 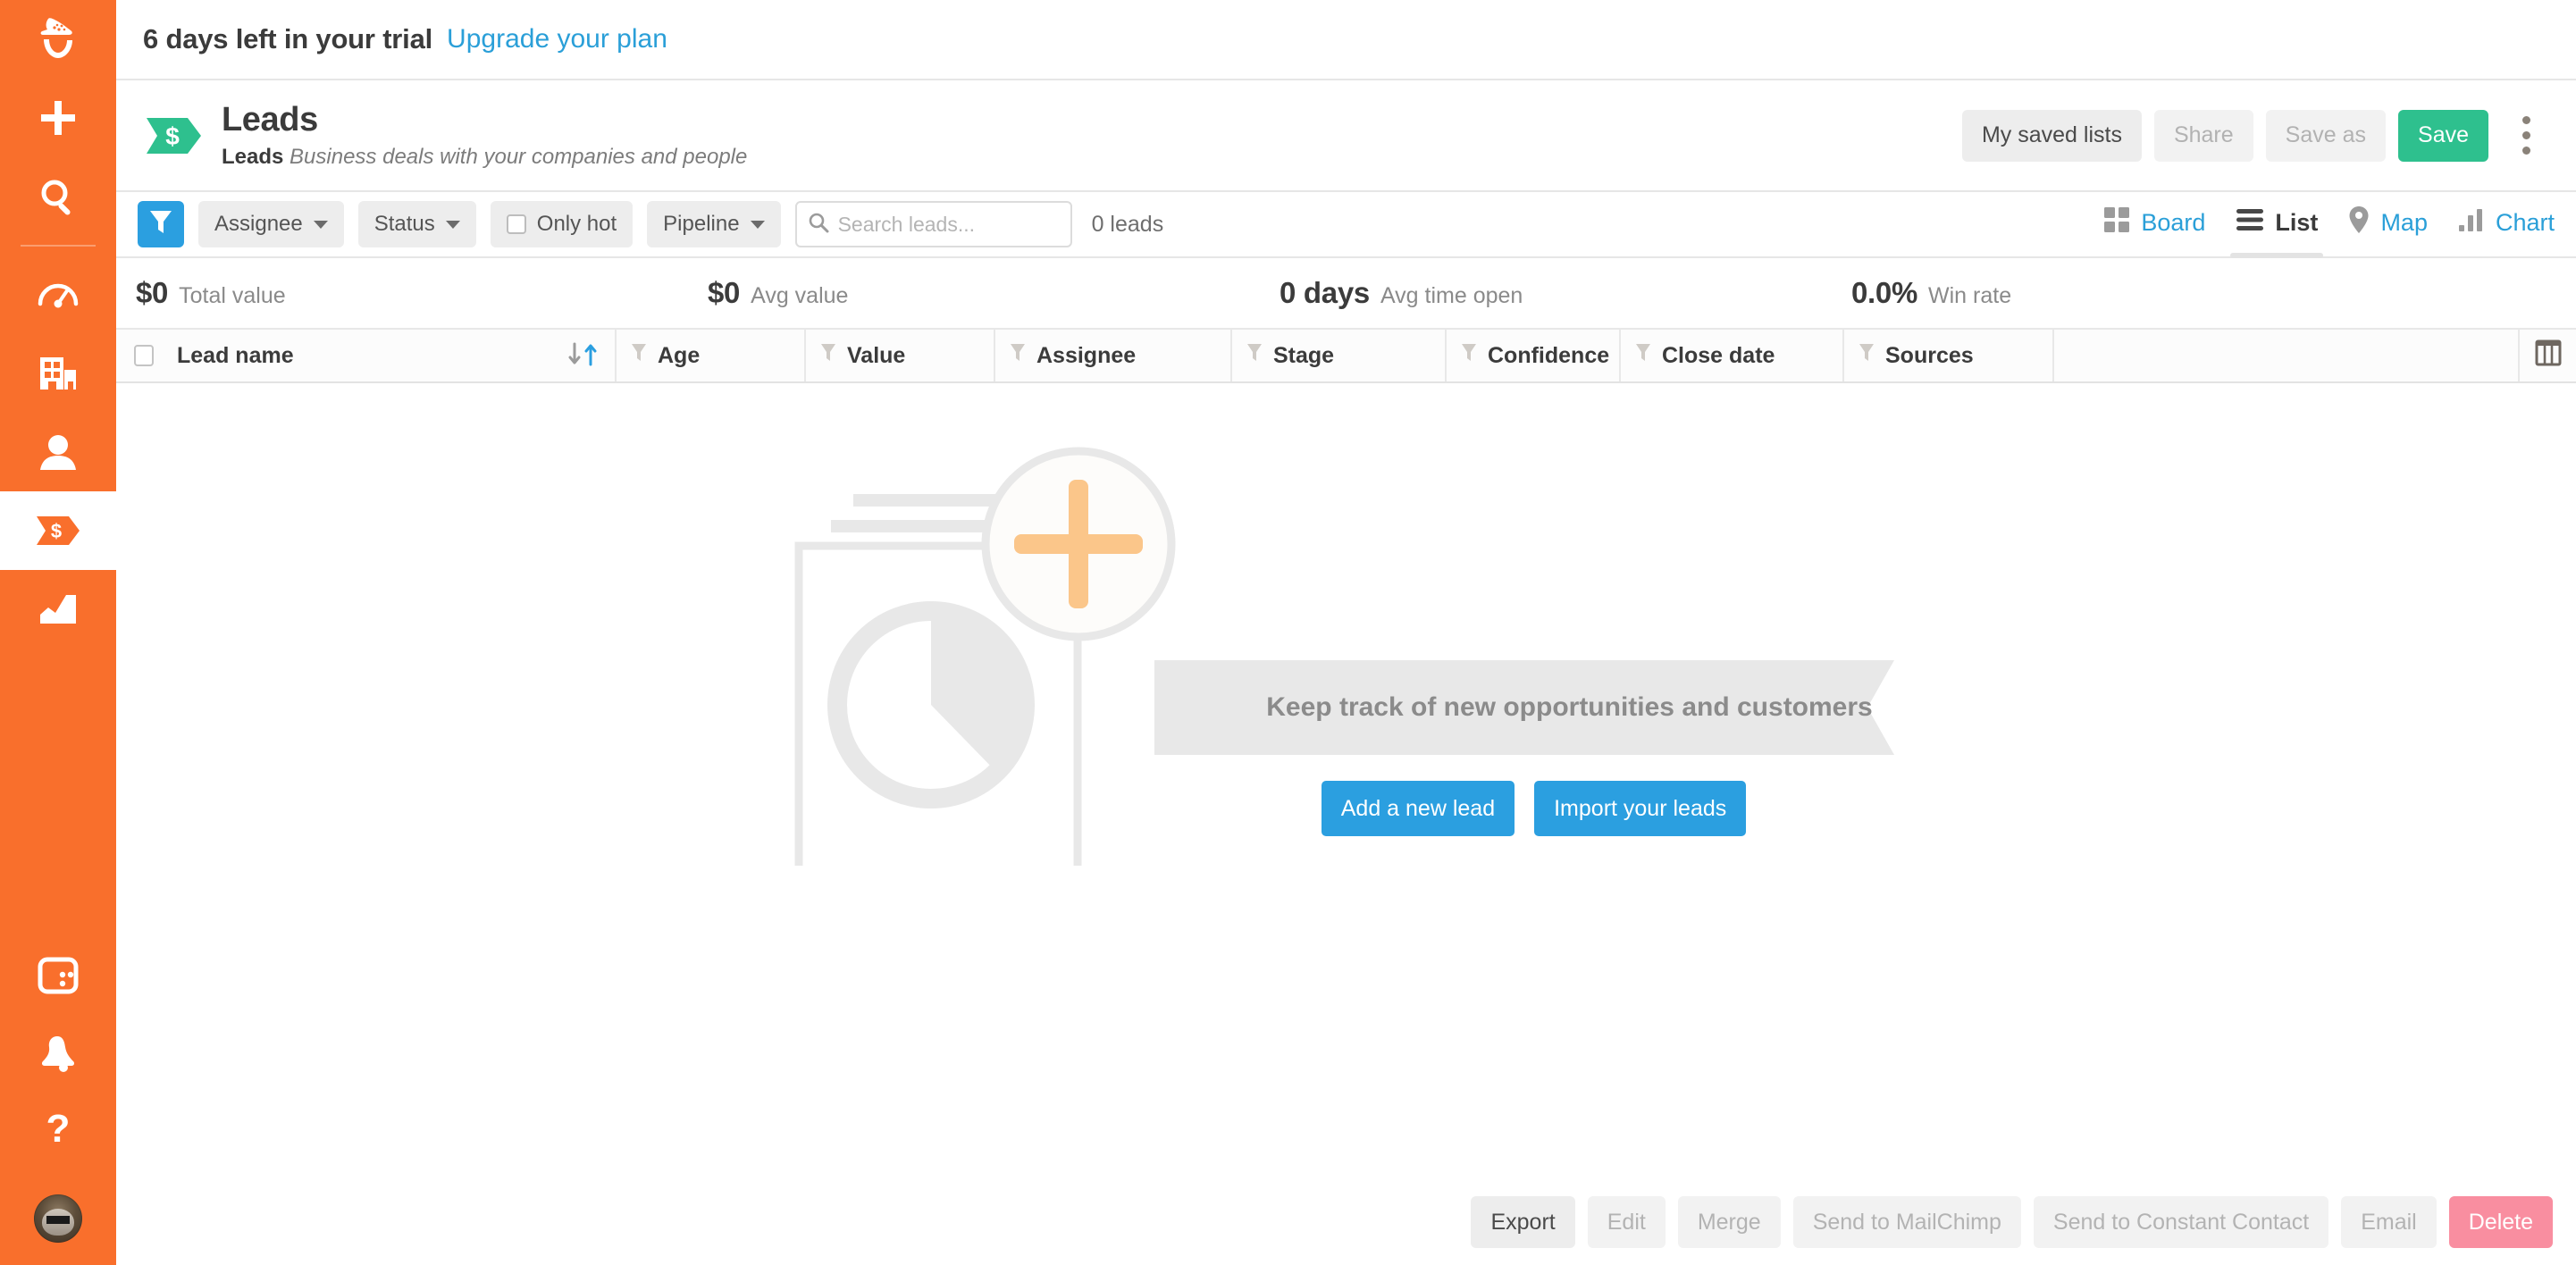 What do you see at coordinates (2154, 224) in the screenshot?
I see `view-tab-board: Board` at bounding box center [2154, 224].